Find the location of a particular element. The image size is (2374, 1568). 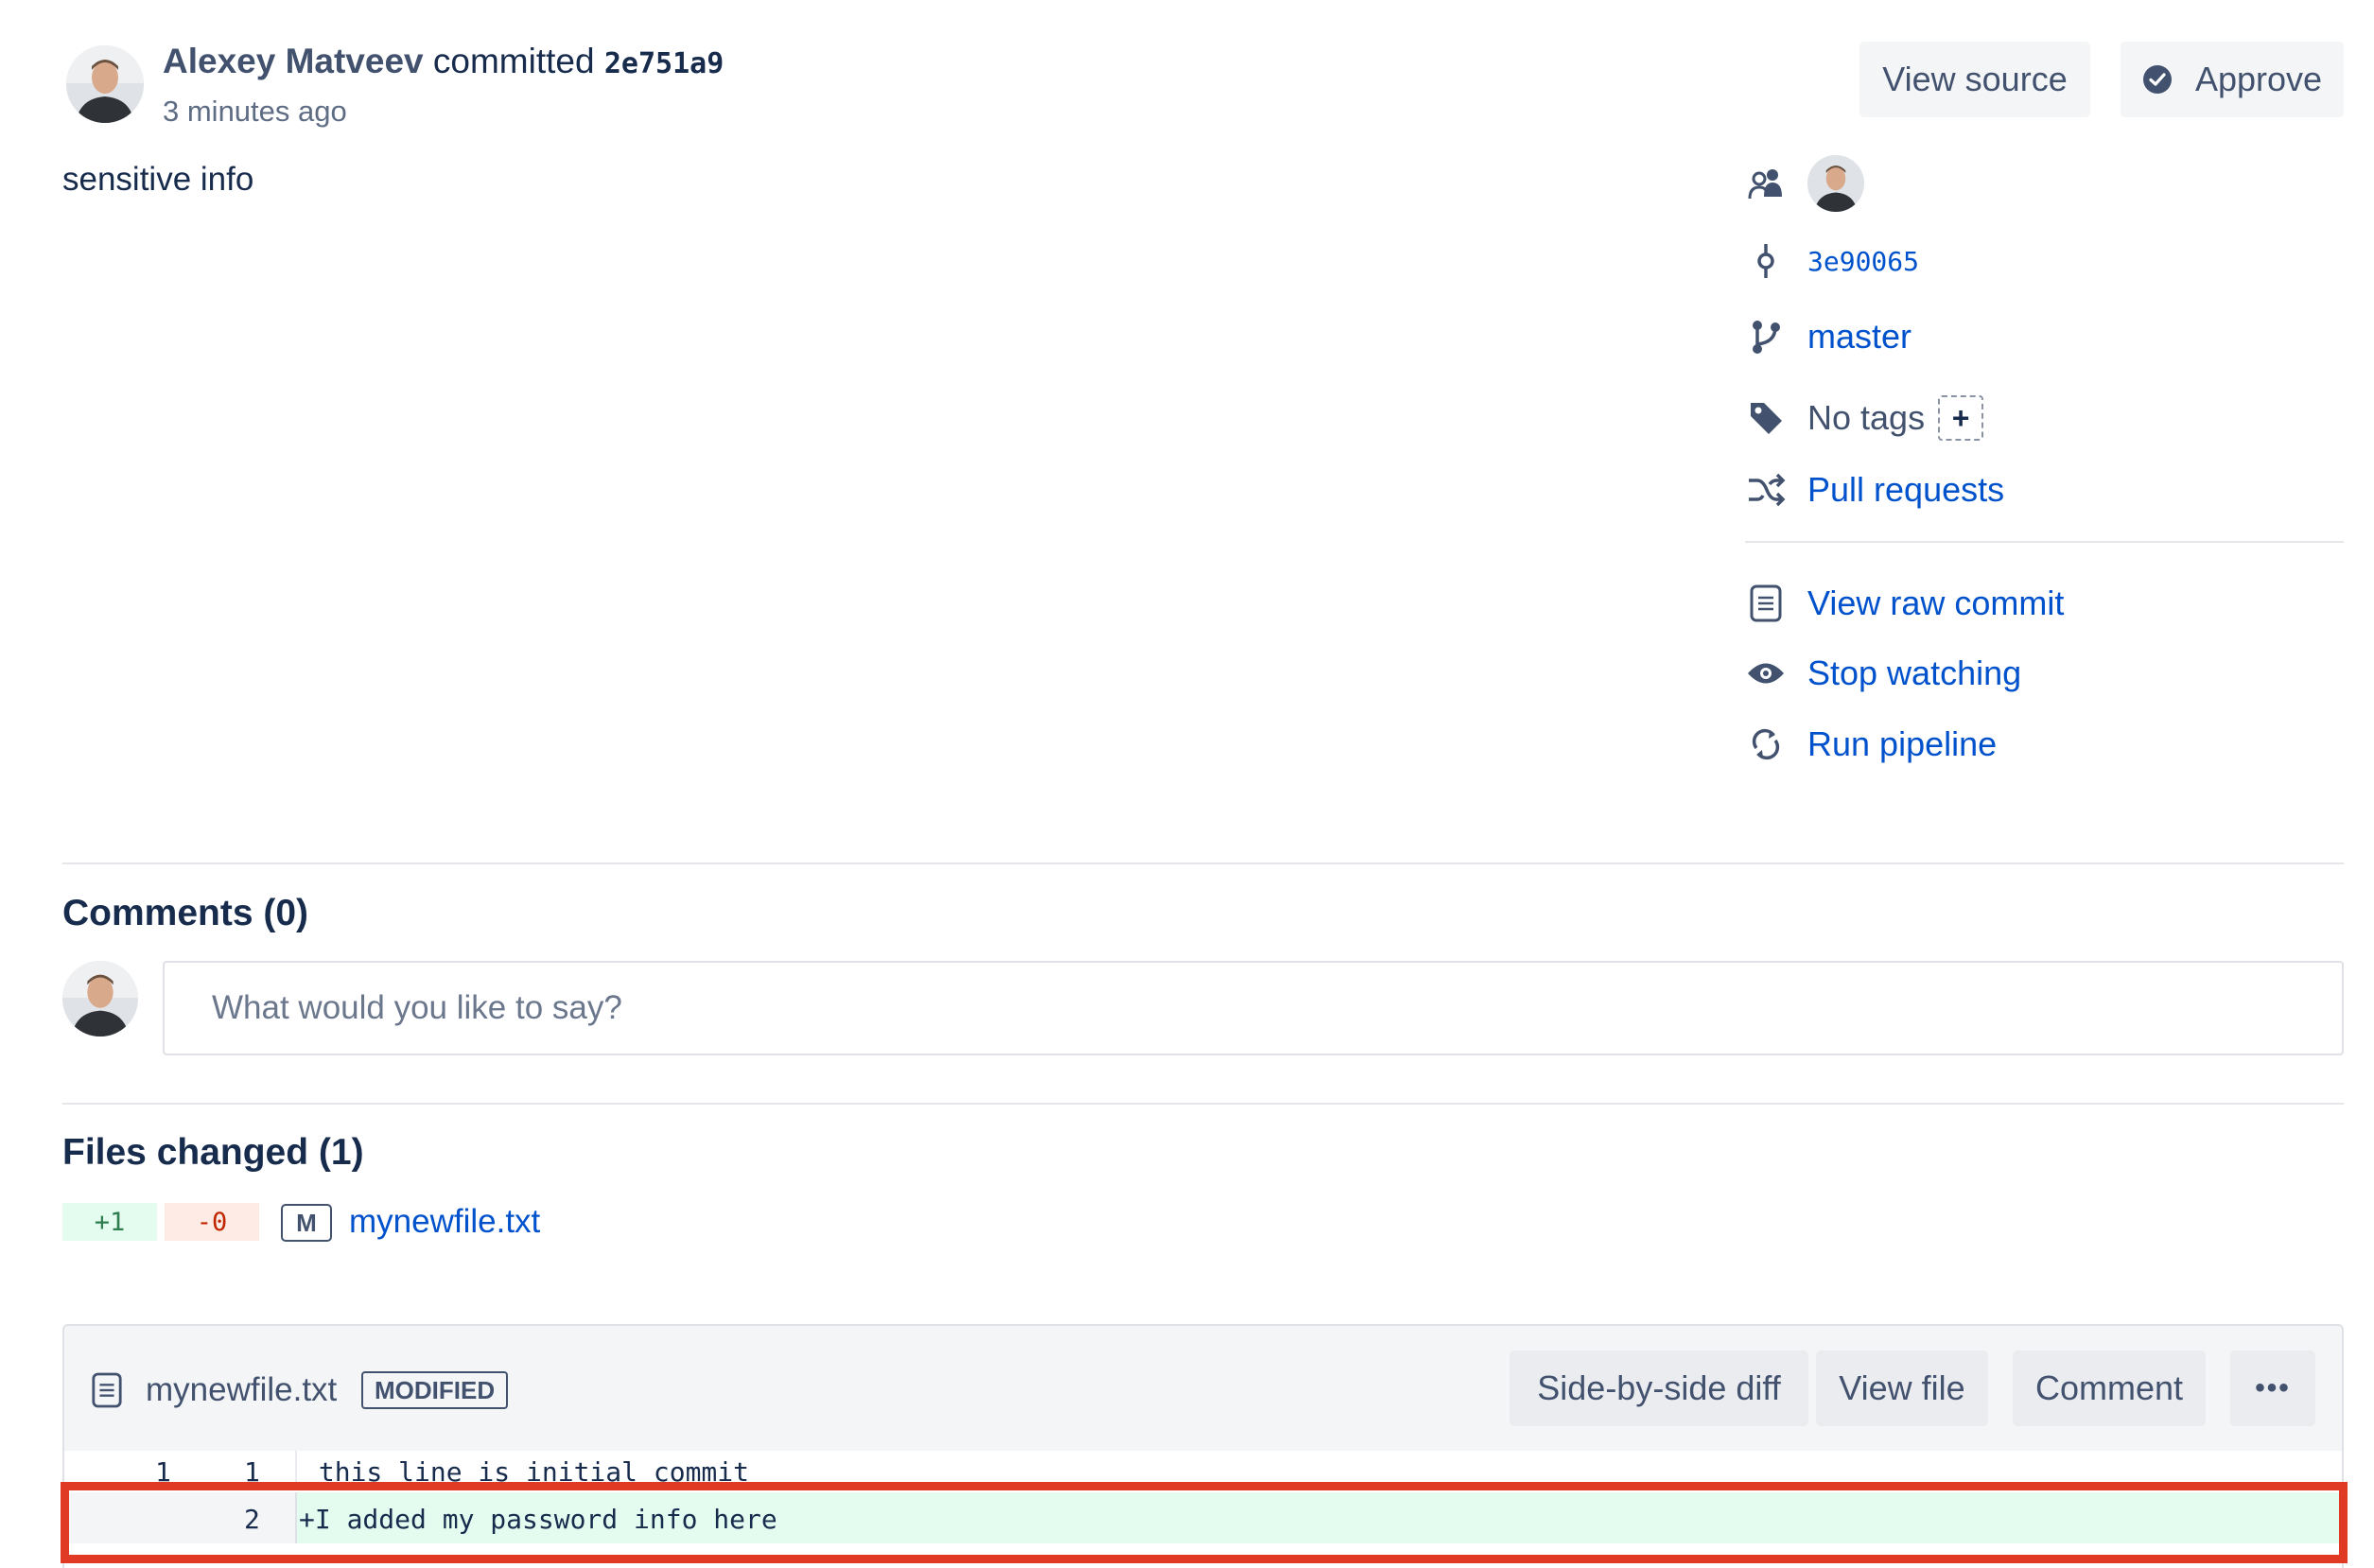

document-icon is located at coordinates (1766, 603).